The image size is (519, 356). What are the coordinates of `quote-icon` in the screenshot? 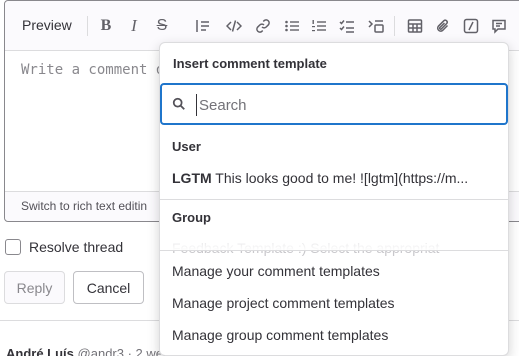 It's located at (203, 26).